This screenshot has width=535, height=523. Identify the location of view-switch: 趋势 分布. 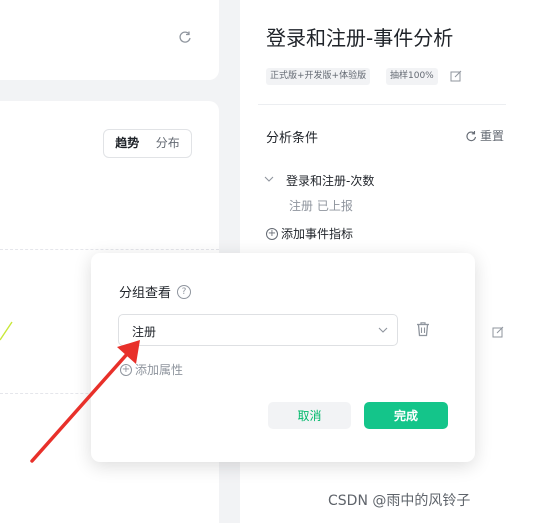
(147, 143).